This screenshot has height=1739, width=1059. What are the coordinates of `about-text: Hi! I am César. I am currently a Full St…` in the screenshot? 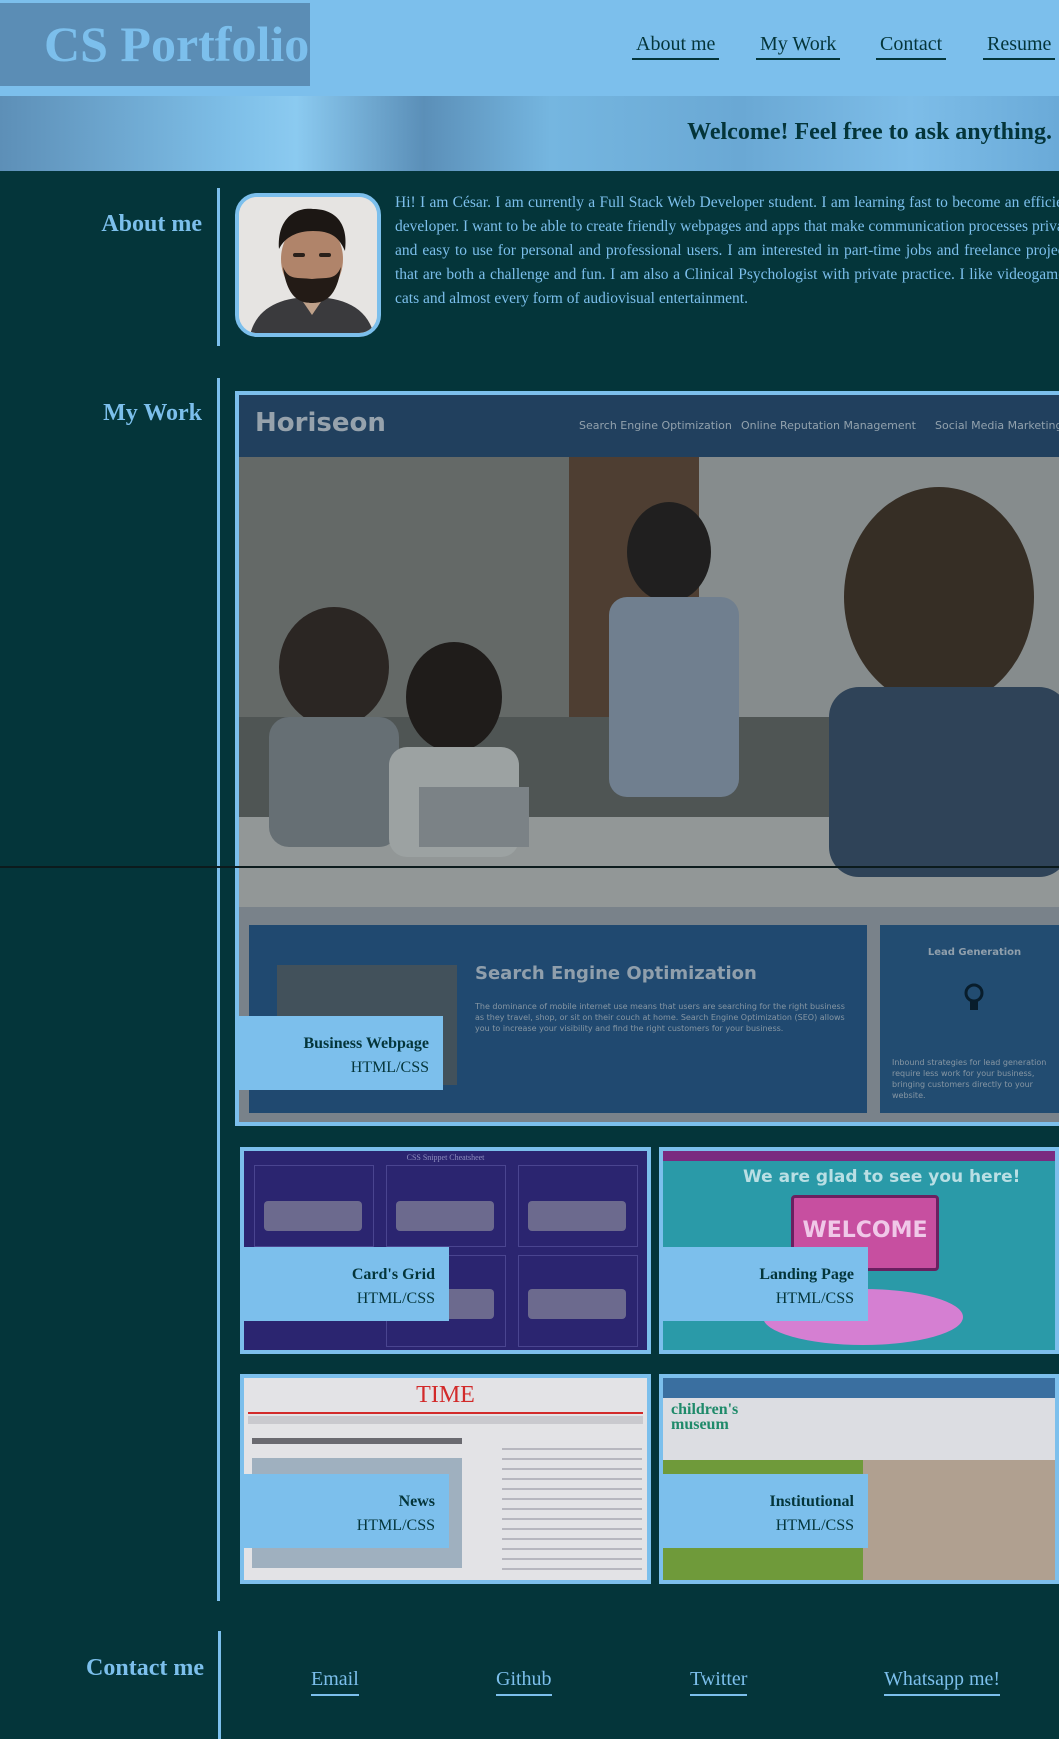 It's located at (727, 250).